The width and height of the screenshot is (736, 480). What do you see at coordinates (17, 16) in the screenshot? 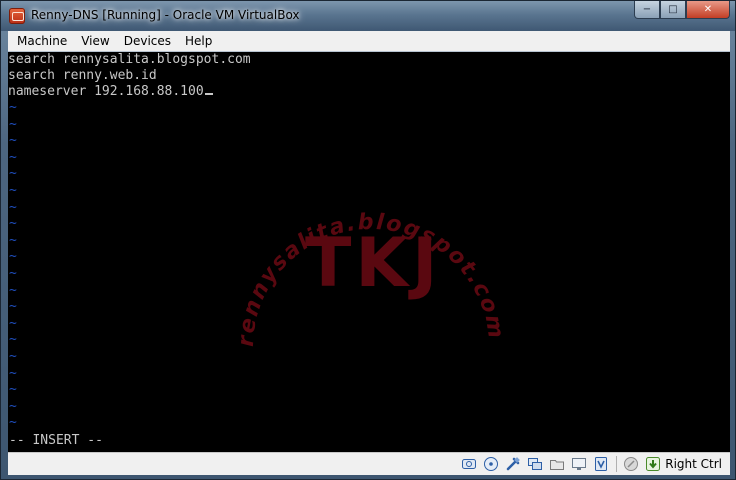
I see `virtualbox-app-icon` at bounding box center [17, 16].